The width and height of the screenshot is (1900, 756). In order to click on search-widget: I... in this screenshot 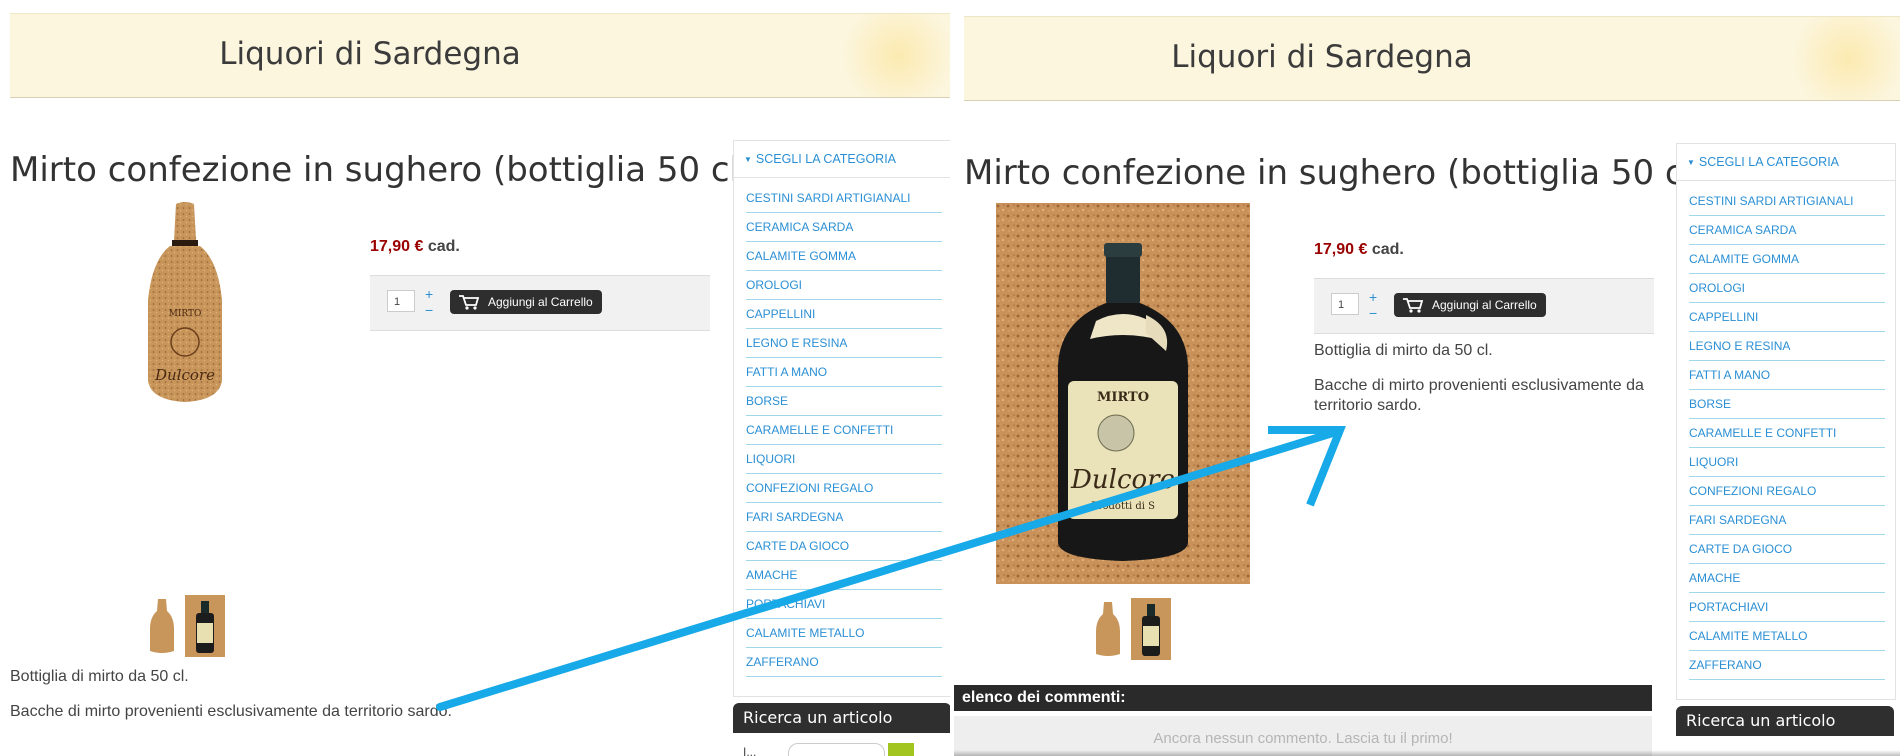, I will do `click(841, 744)`.